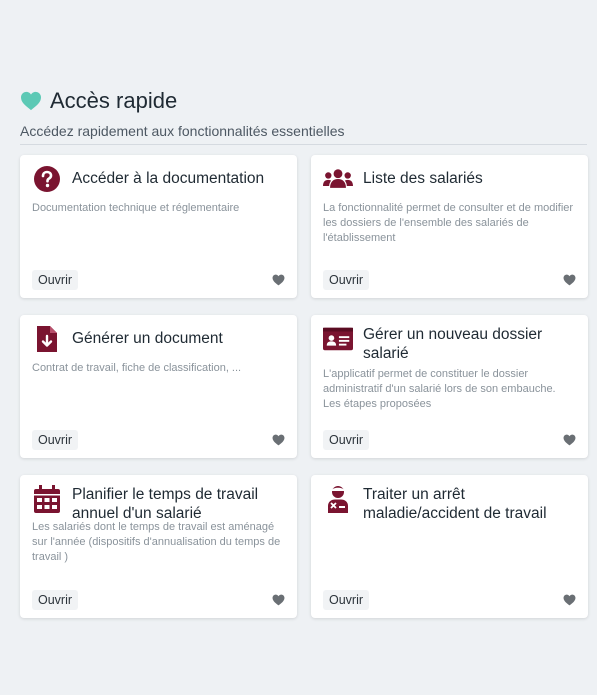 This screenshot has height=695, width=597. What do you see at coordinates (114, 100) in the screenshot?
I see `section-title: Accès rapide` at bounding box center [114, 100].